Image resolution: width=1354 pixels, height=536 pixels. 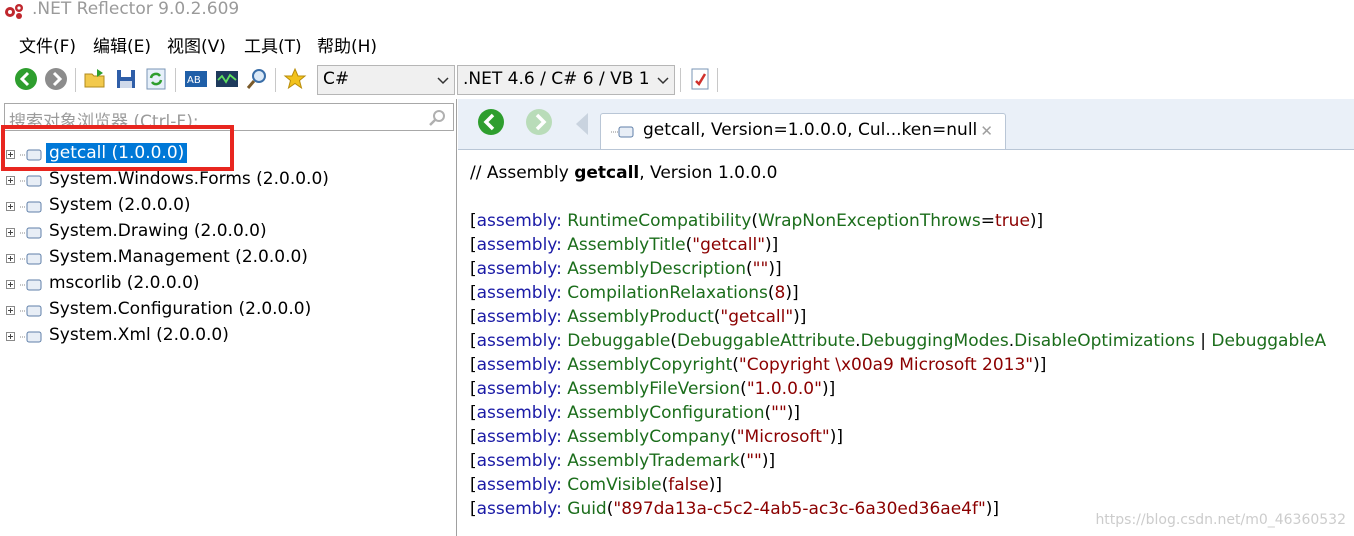 What do you see at coordinates (810, 130) in the screenshot?
I see `tab-document-label: getcall, Version=1.0.0.0, Cul...ken=null` at bounding box center [810, 130].